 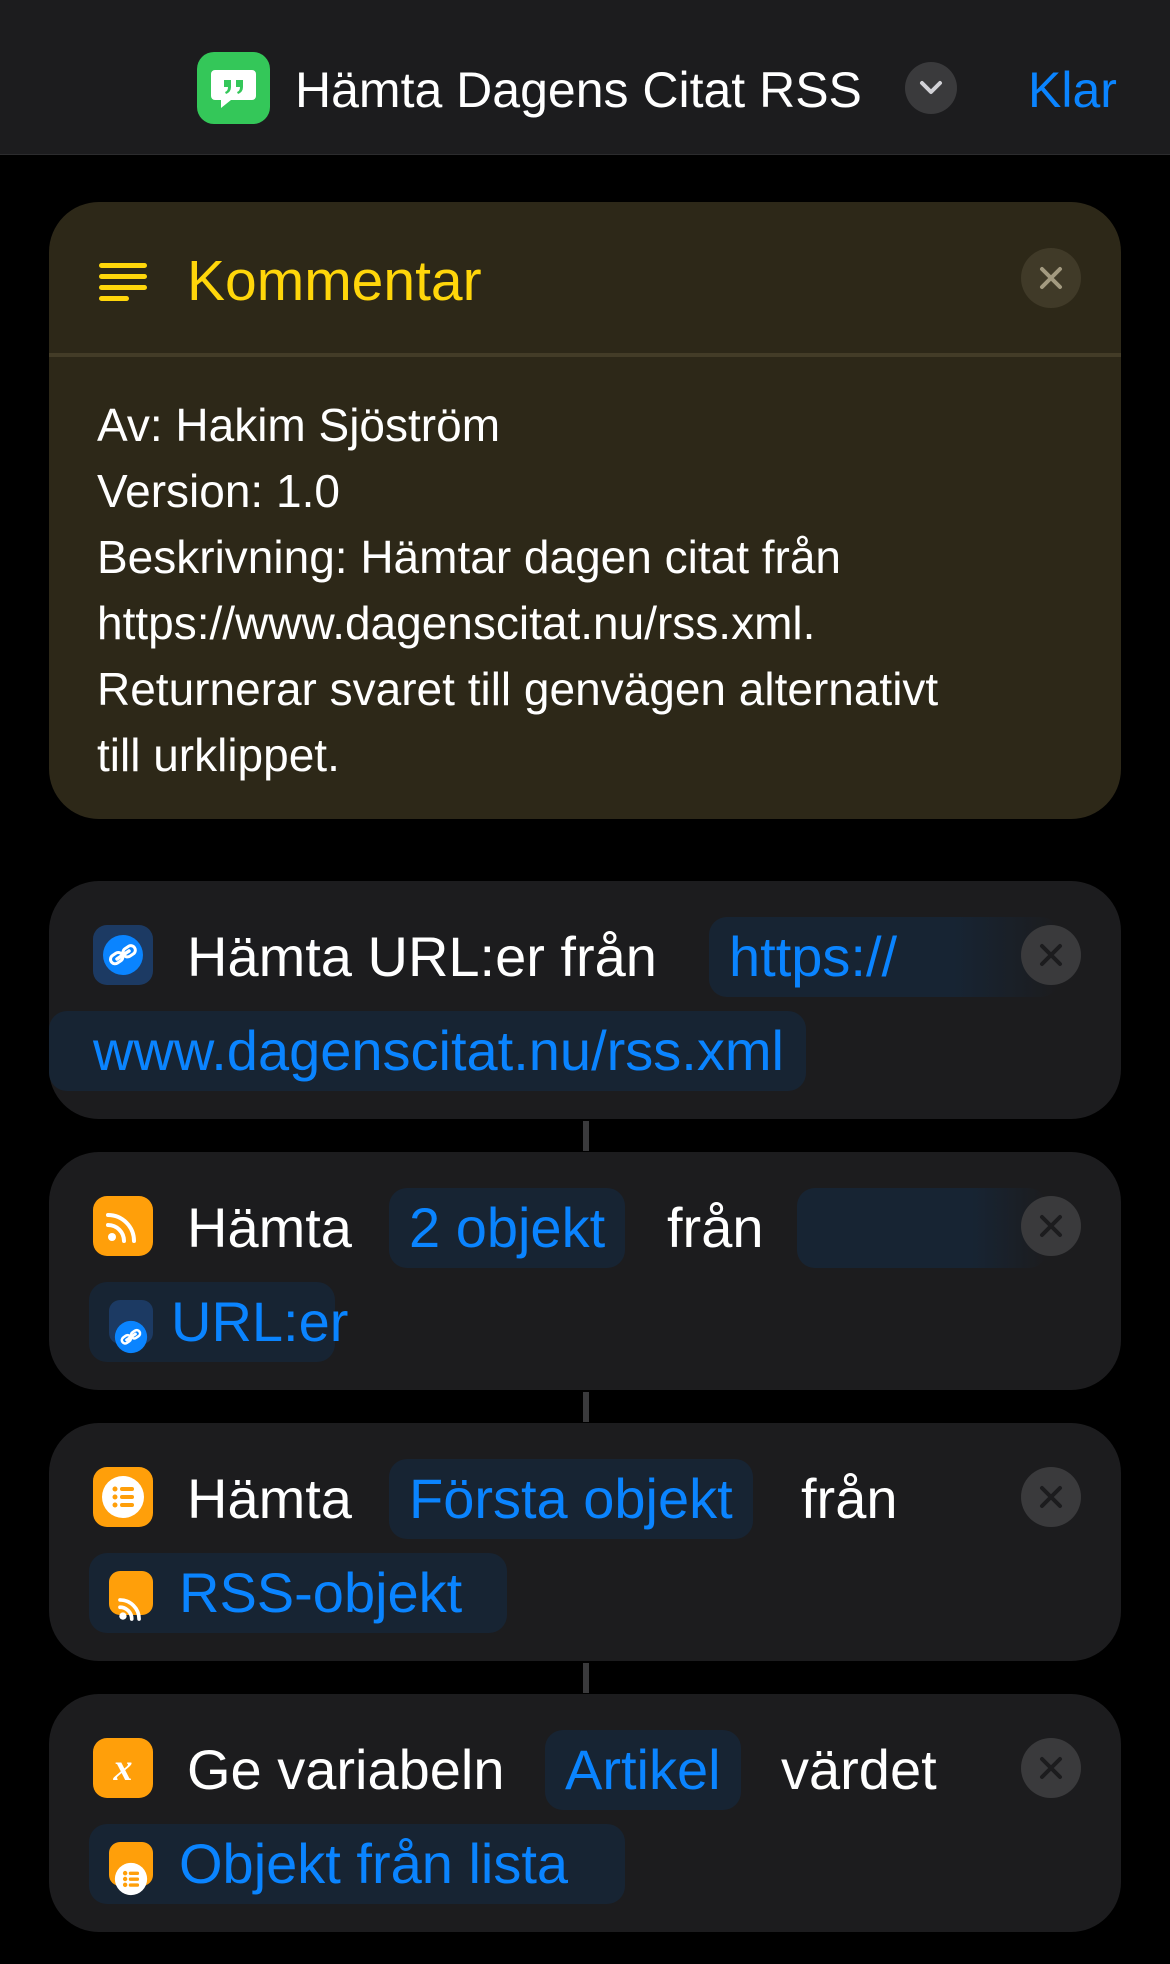 What do you see at coordinates (321, 1592) in the screenshot?
I see `source-variable-label: RSS-objekt` at bounding box center [321, 1592].